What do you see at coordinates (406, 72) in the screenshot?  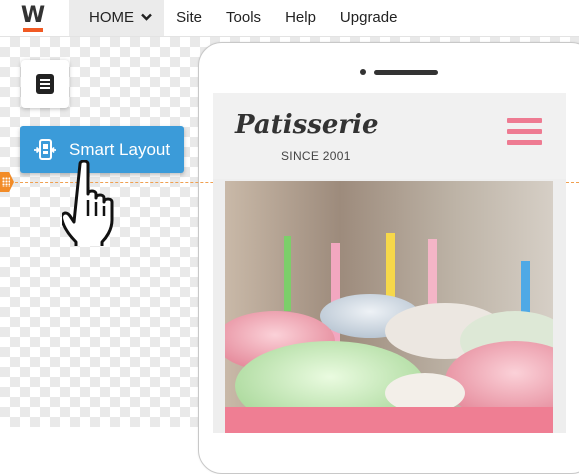 I see `phone-speaker` at bounding box center [406, 72].